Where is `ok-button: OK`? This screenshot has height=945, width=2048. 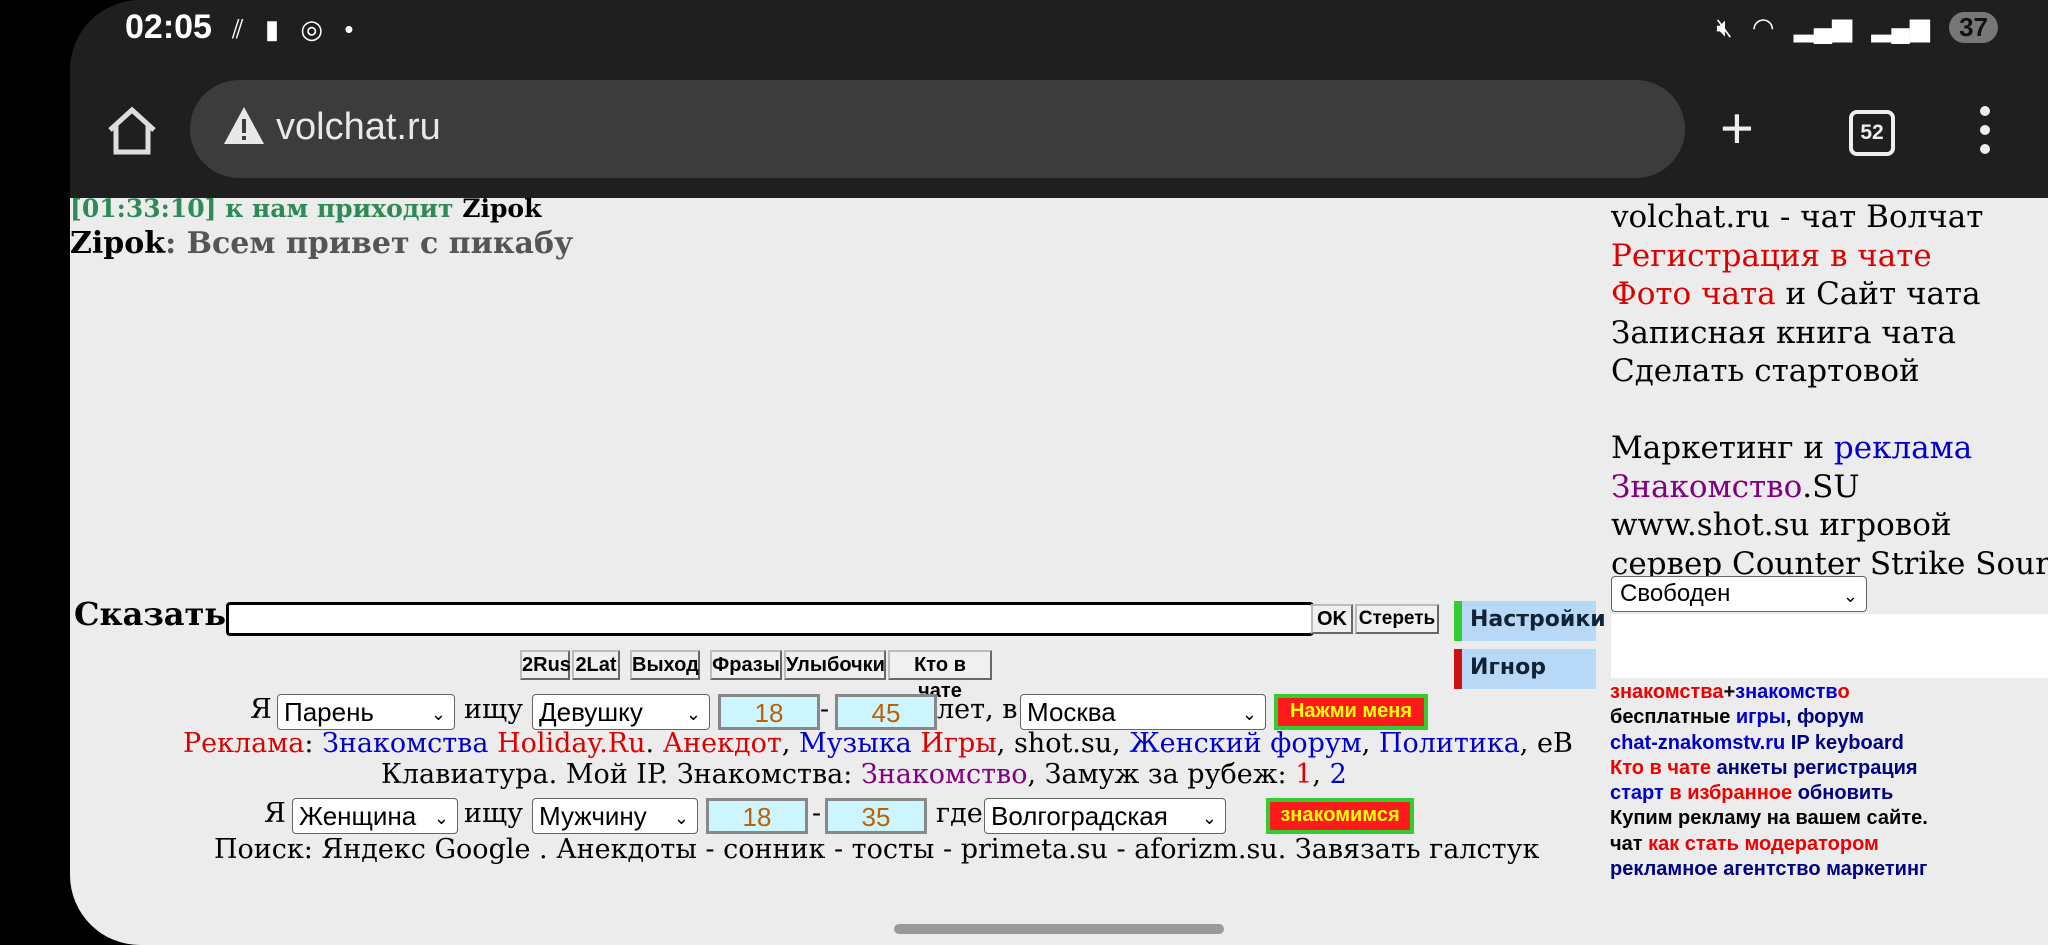 ok-button: OK is located at coordinates (1332, 619).